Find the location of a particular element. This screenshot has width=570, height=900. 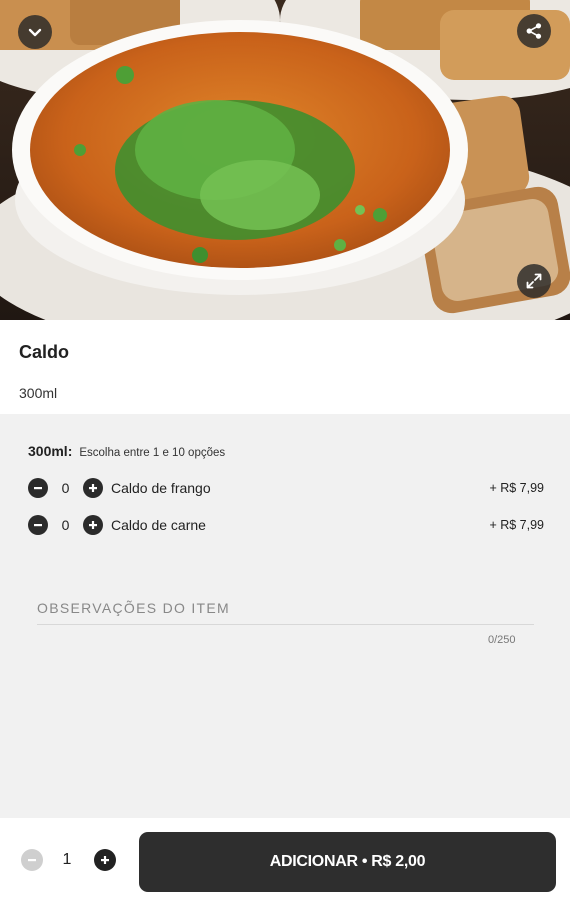

item-info: Caldo 300ml is located at coordinates (285, 367).